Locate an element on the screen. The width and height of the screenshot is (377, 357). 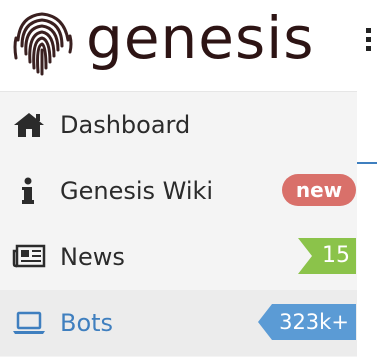
bots-count-badge: 323k+ is located at coordinates (307, 322).